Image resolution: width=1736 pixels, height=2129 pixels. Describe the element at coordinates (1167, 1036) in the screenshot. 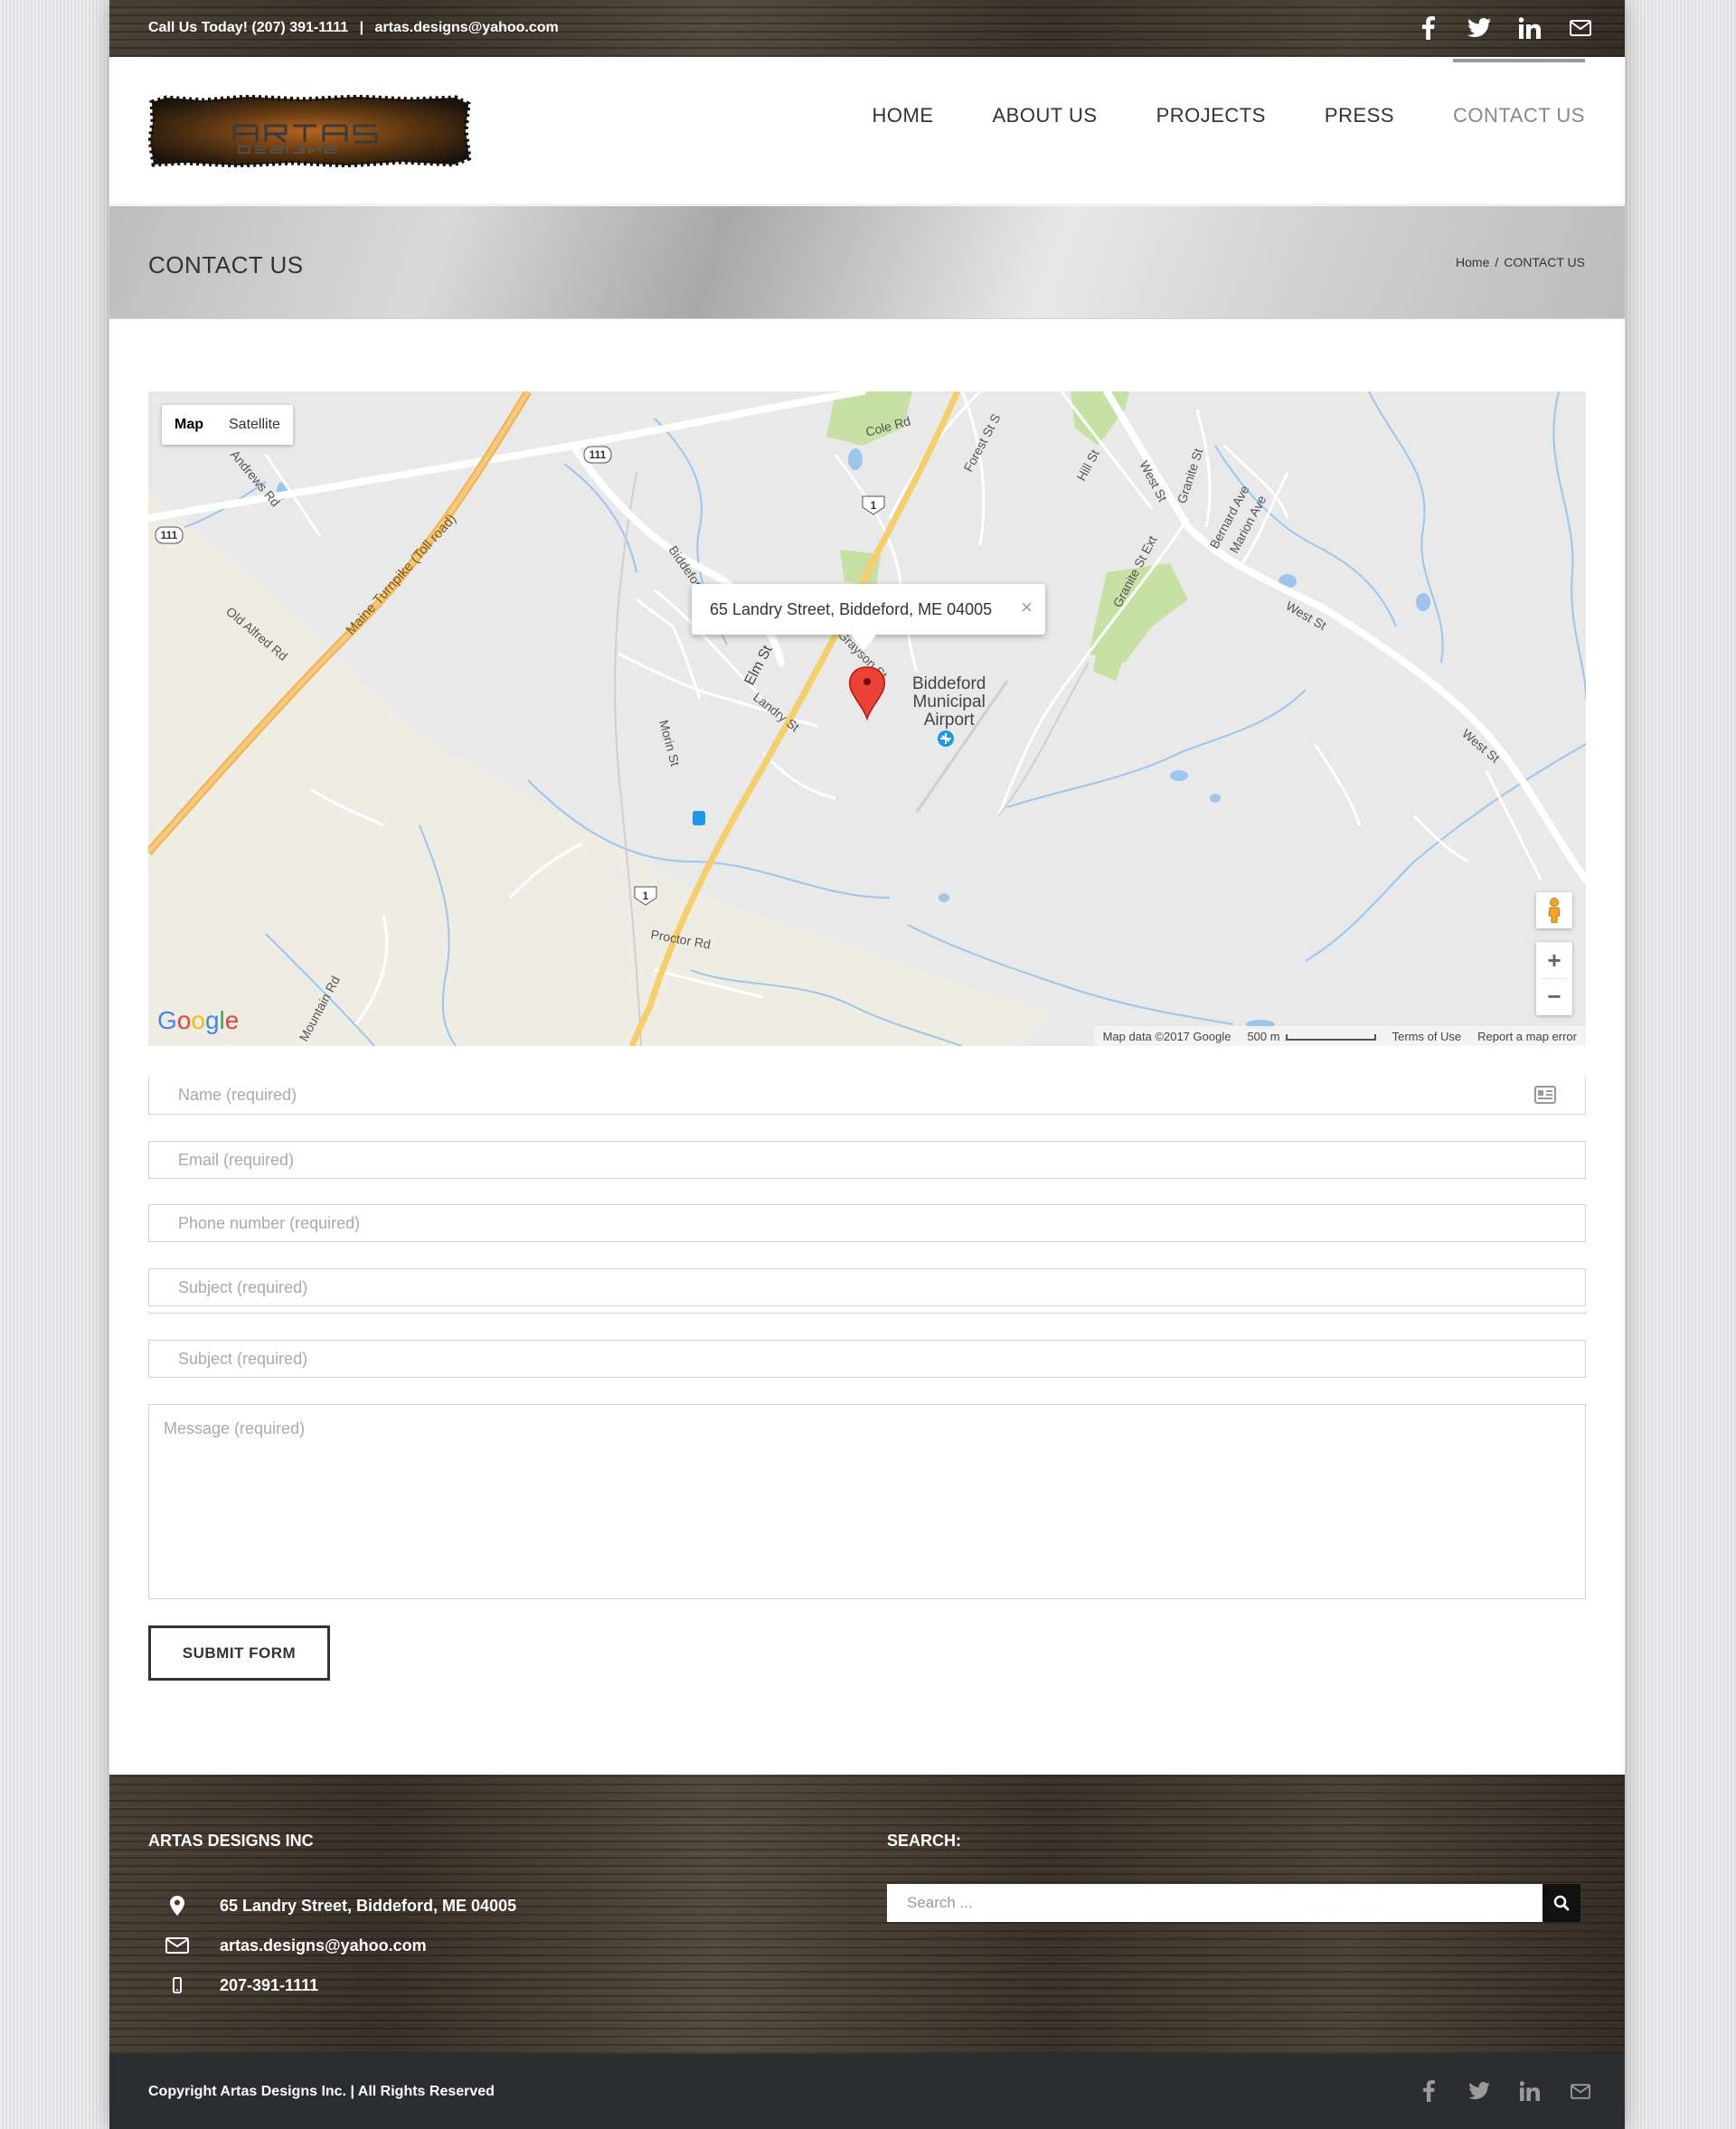

I see `map-data-credit: Map data ©2017 Google` at that location.